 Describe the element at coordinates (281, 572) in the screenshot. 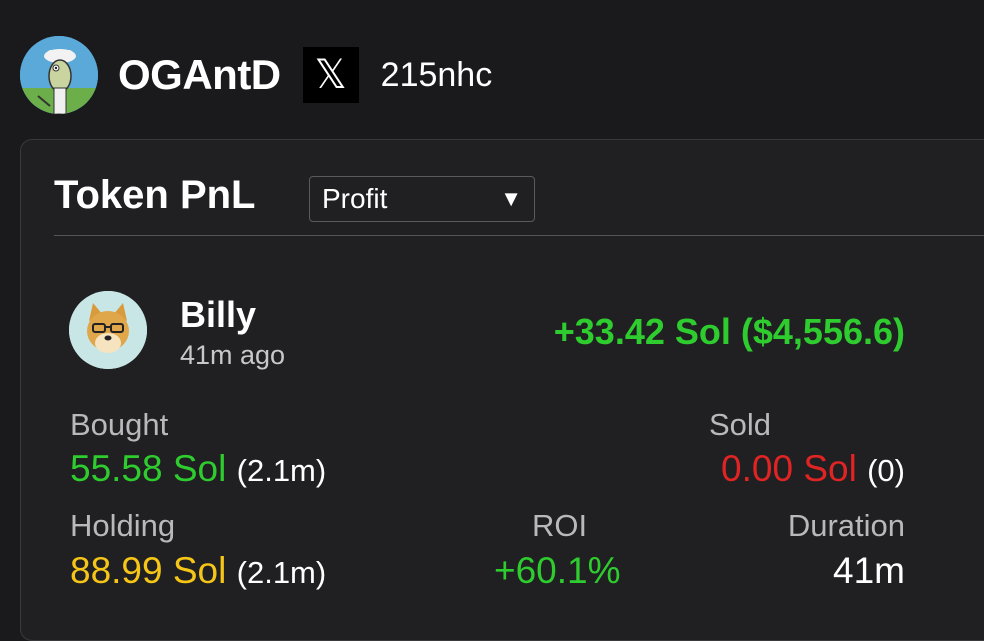

I see `holding-count: (2.1m)` at that location.